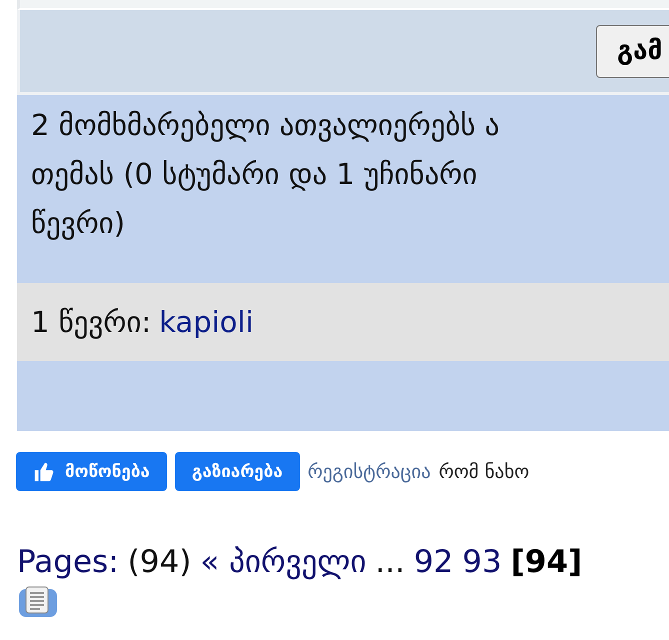 The height and width of the screenshot is (640, 669). Describe the element at coordinates (237, 471) in the screenshot. I see `share-button: გაზიარება` at that location.